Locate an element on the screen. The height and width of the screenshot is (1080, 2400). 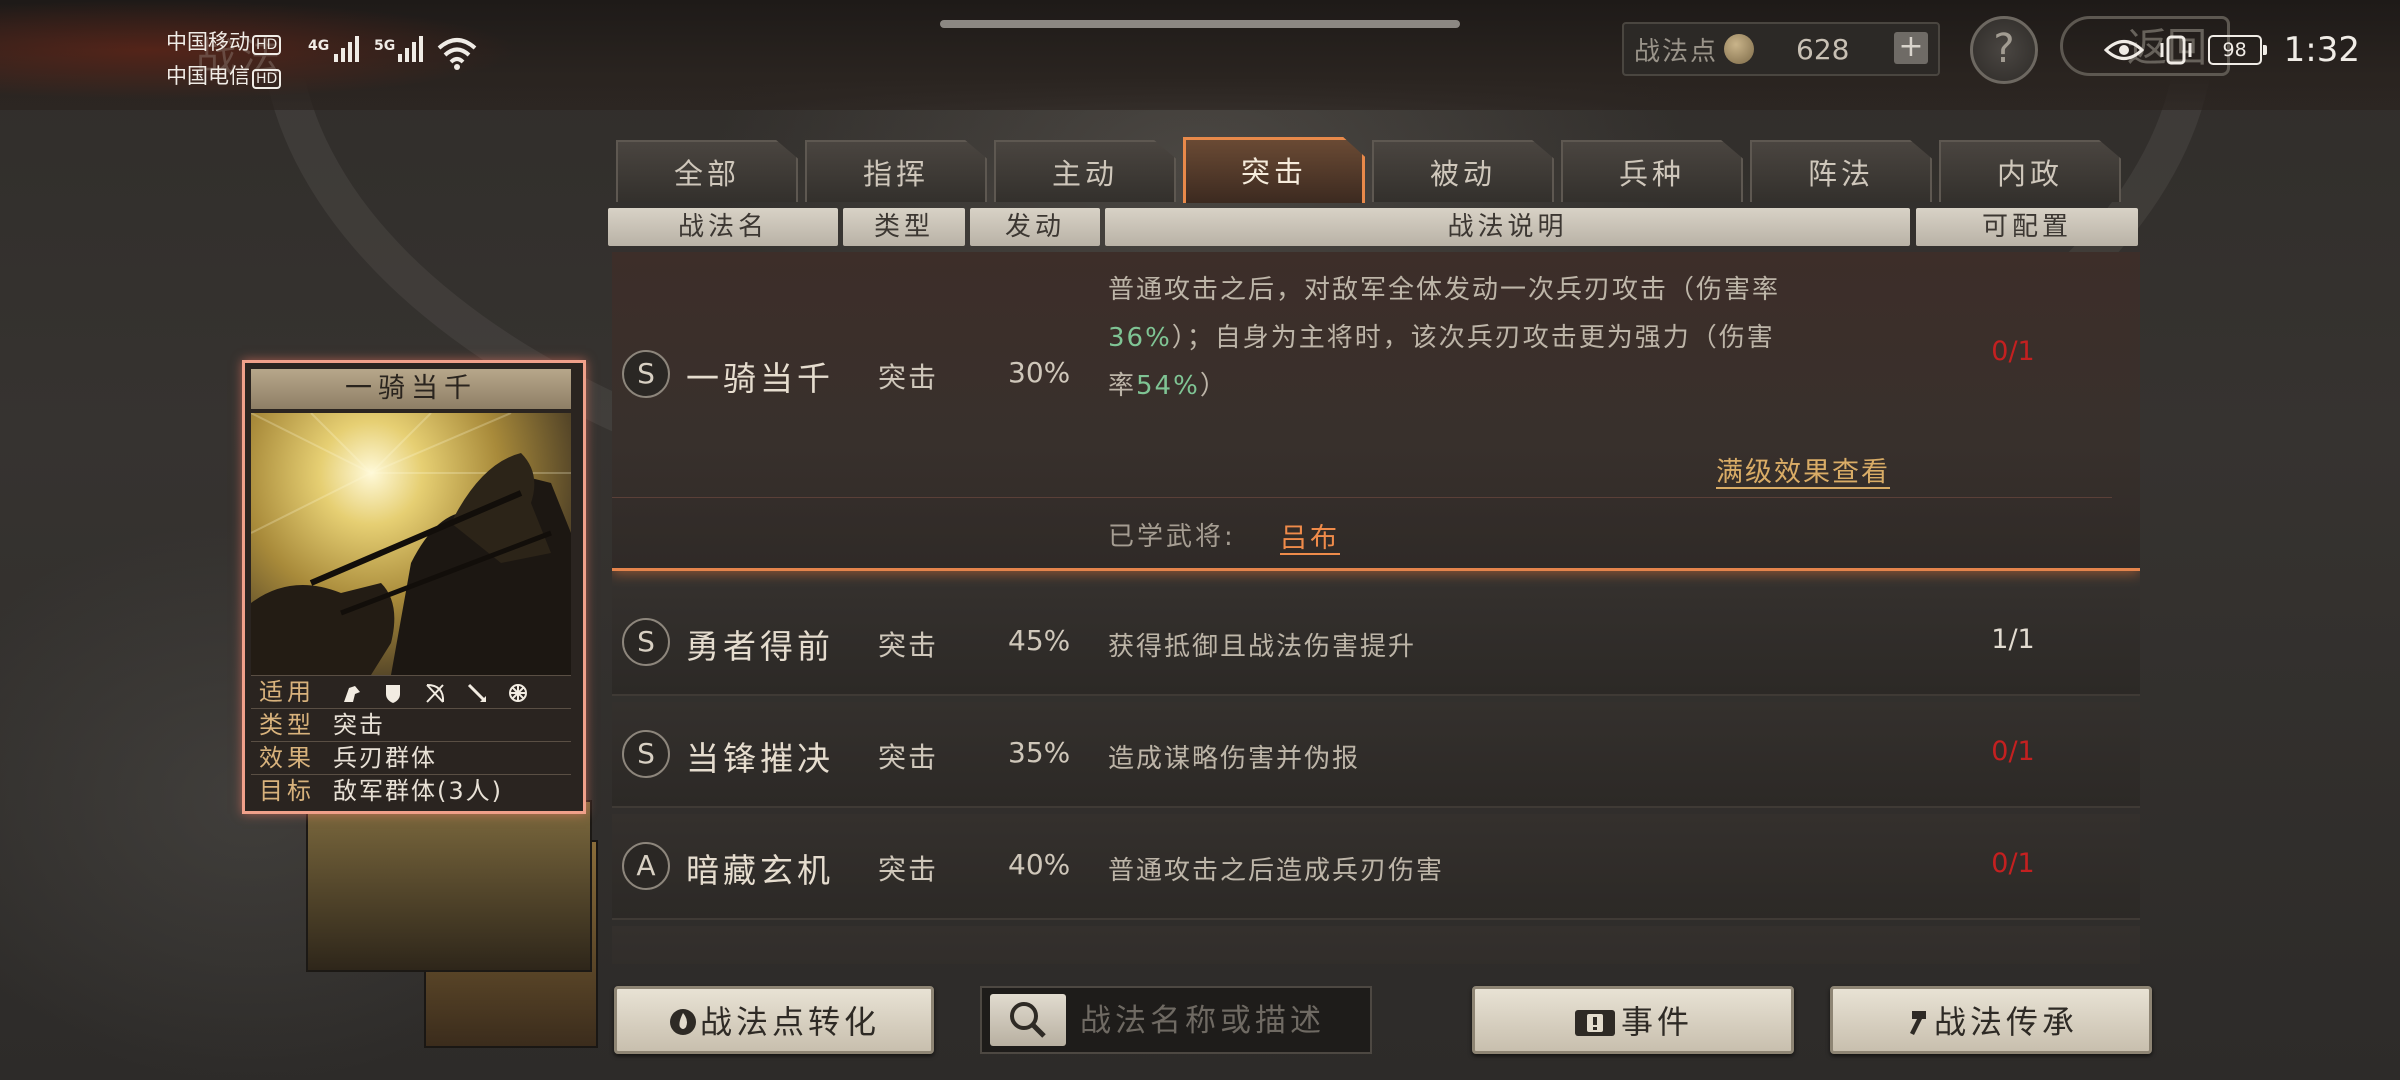
desc-line-2: 36%）；自身为主将时，该次兵刃攻击更为强力（伤害 is located at coordinates (1508, 338).